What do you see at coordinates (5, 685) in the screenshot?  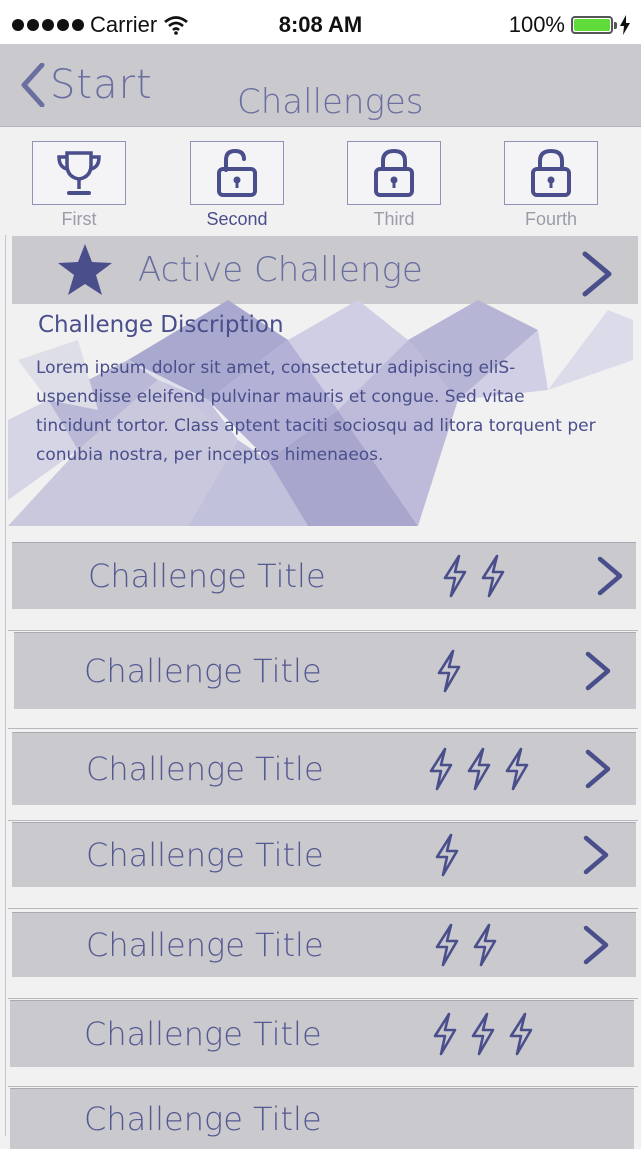 I see `left-border` at bounding box center [5, 685].